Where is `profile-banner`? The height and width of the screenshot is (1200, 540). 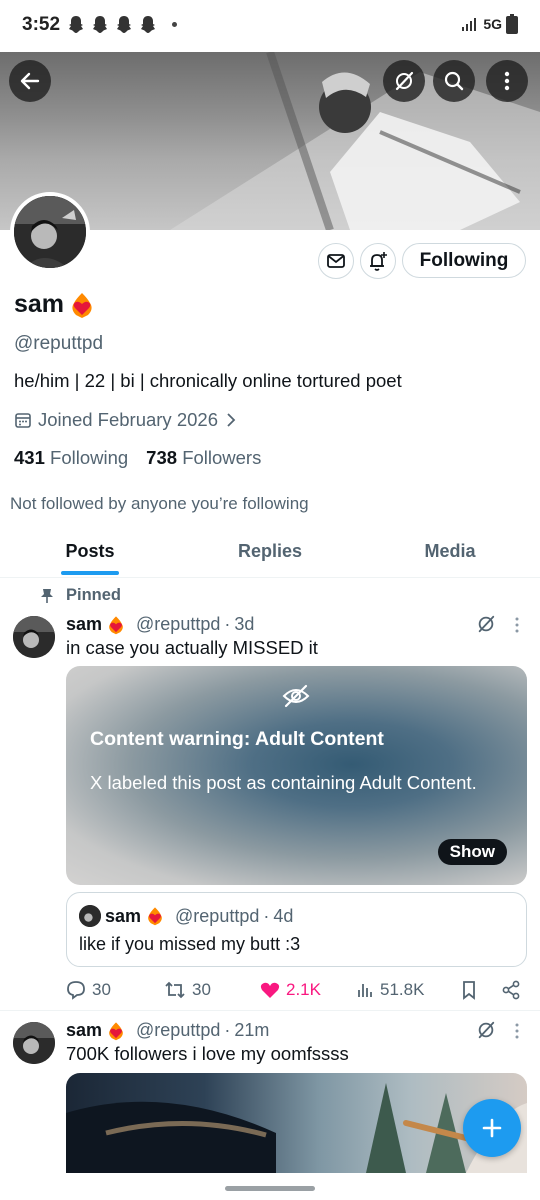 profile-banner is located at coordinates (270, 141).